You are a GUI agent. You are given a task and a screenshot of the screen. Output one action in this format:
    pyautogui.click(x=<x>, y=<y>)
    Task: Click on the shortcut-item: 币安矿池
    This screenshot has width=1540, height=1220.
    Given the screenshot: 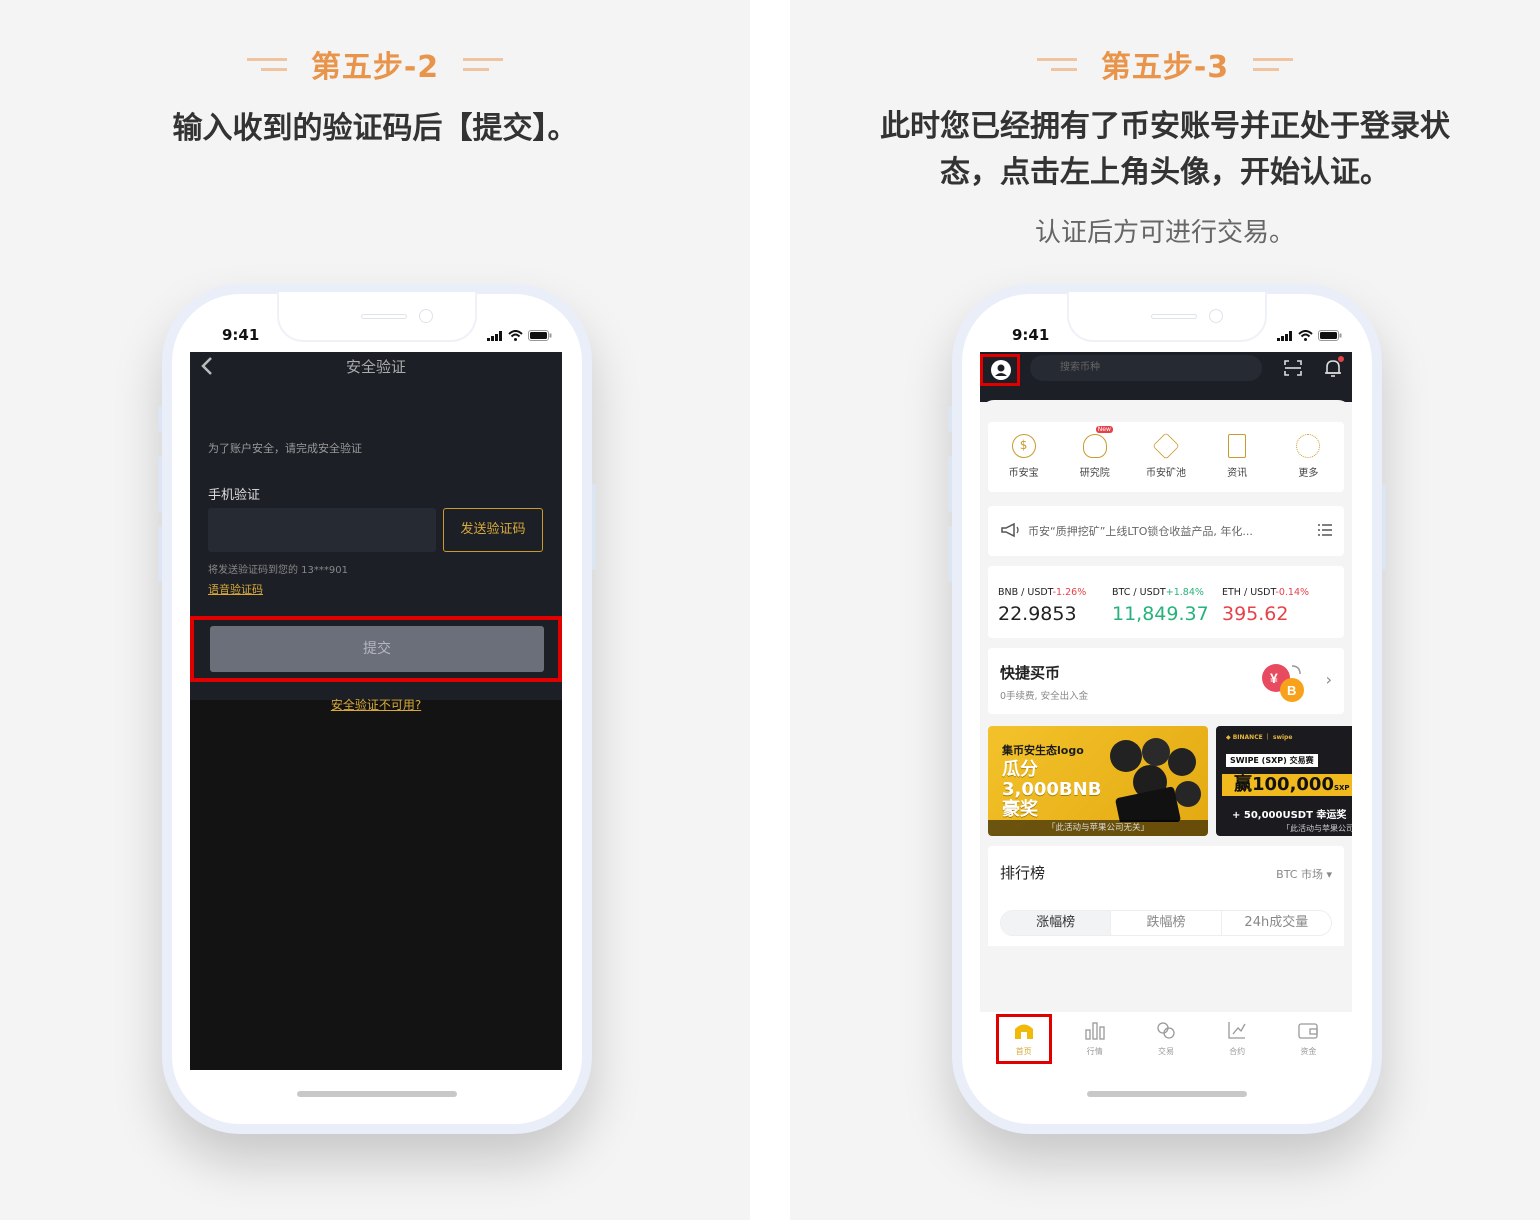 What is the action you would take?
    pyautogui.click(x=1166, y=455)
    